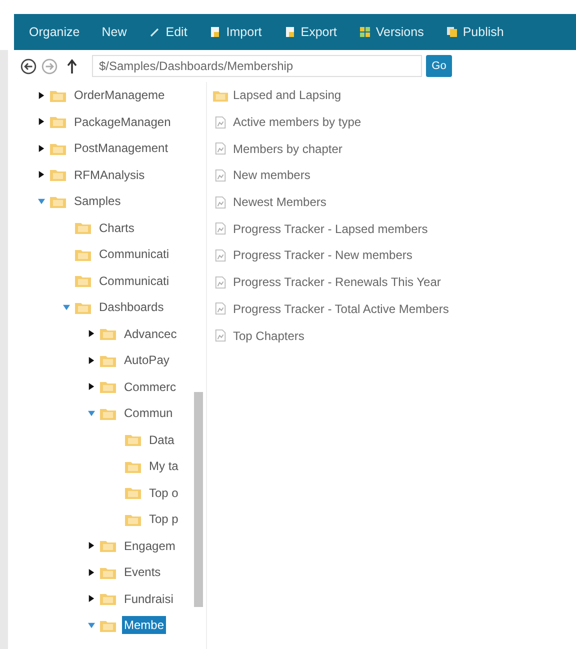 The image size is (576, 649). What do you see at coordinates (257, 66) in the screenshot?
I see `path-field: $/Samples/Dashboards/Membership` at bounding box center [257, 66].